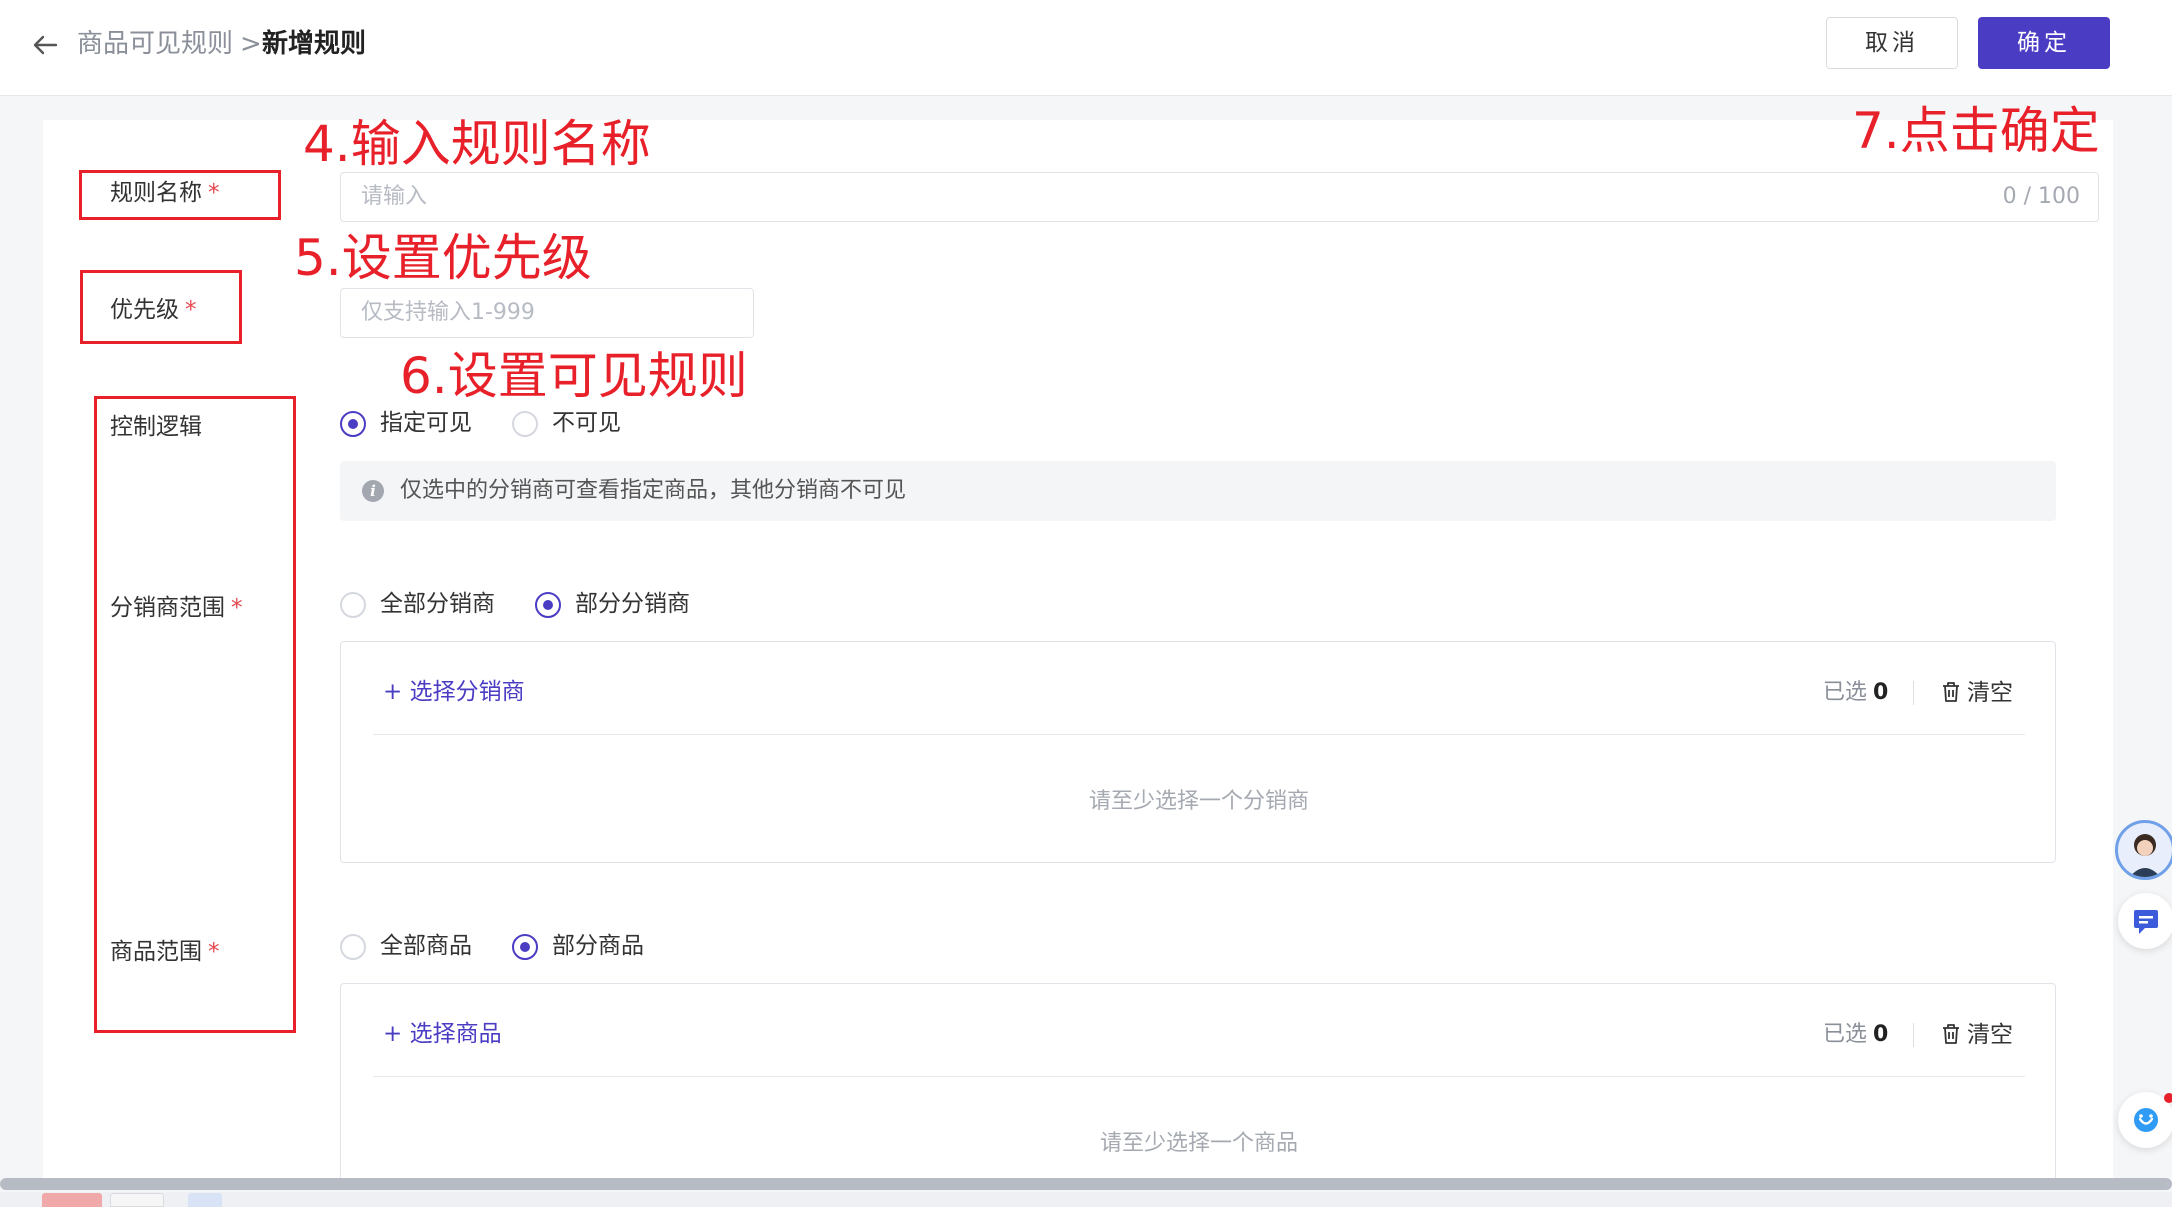 Image resolution: width=2172 pixels, height=1207 pixels. Describe the element at coordinates (548, 605) in the screenshot. I see `radio-some-distributors` at that location.